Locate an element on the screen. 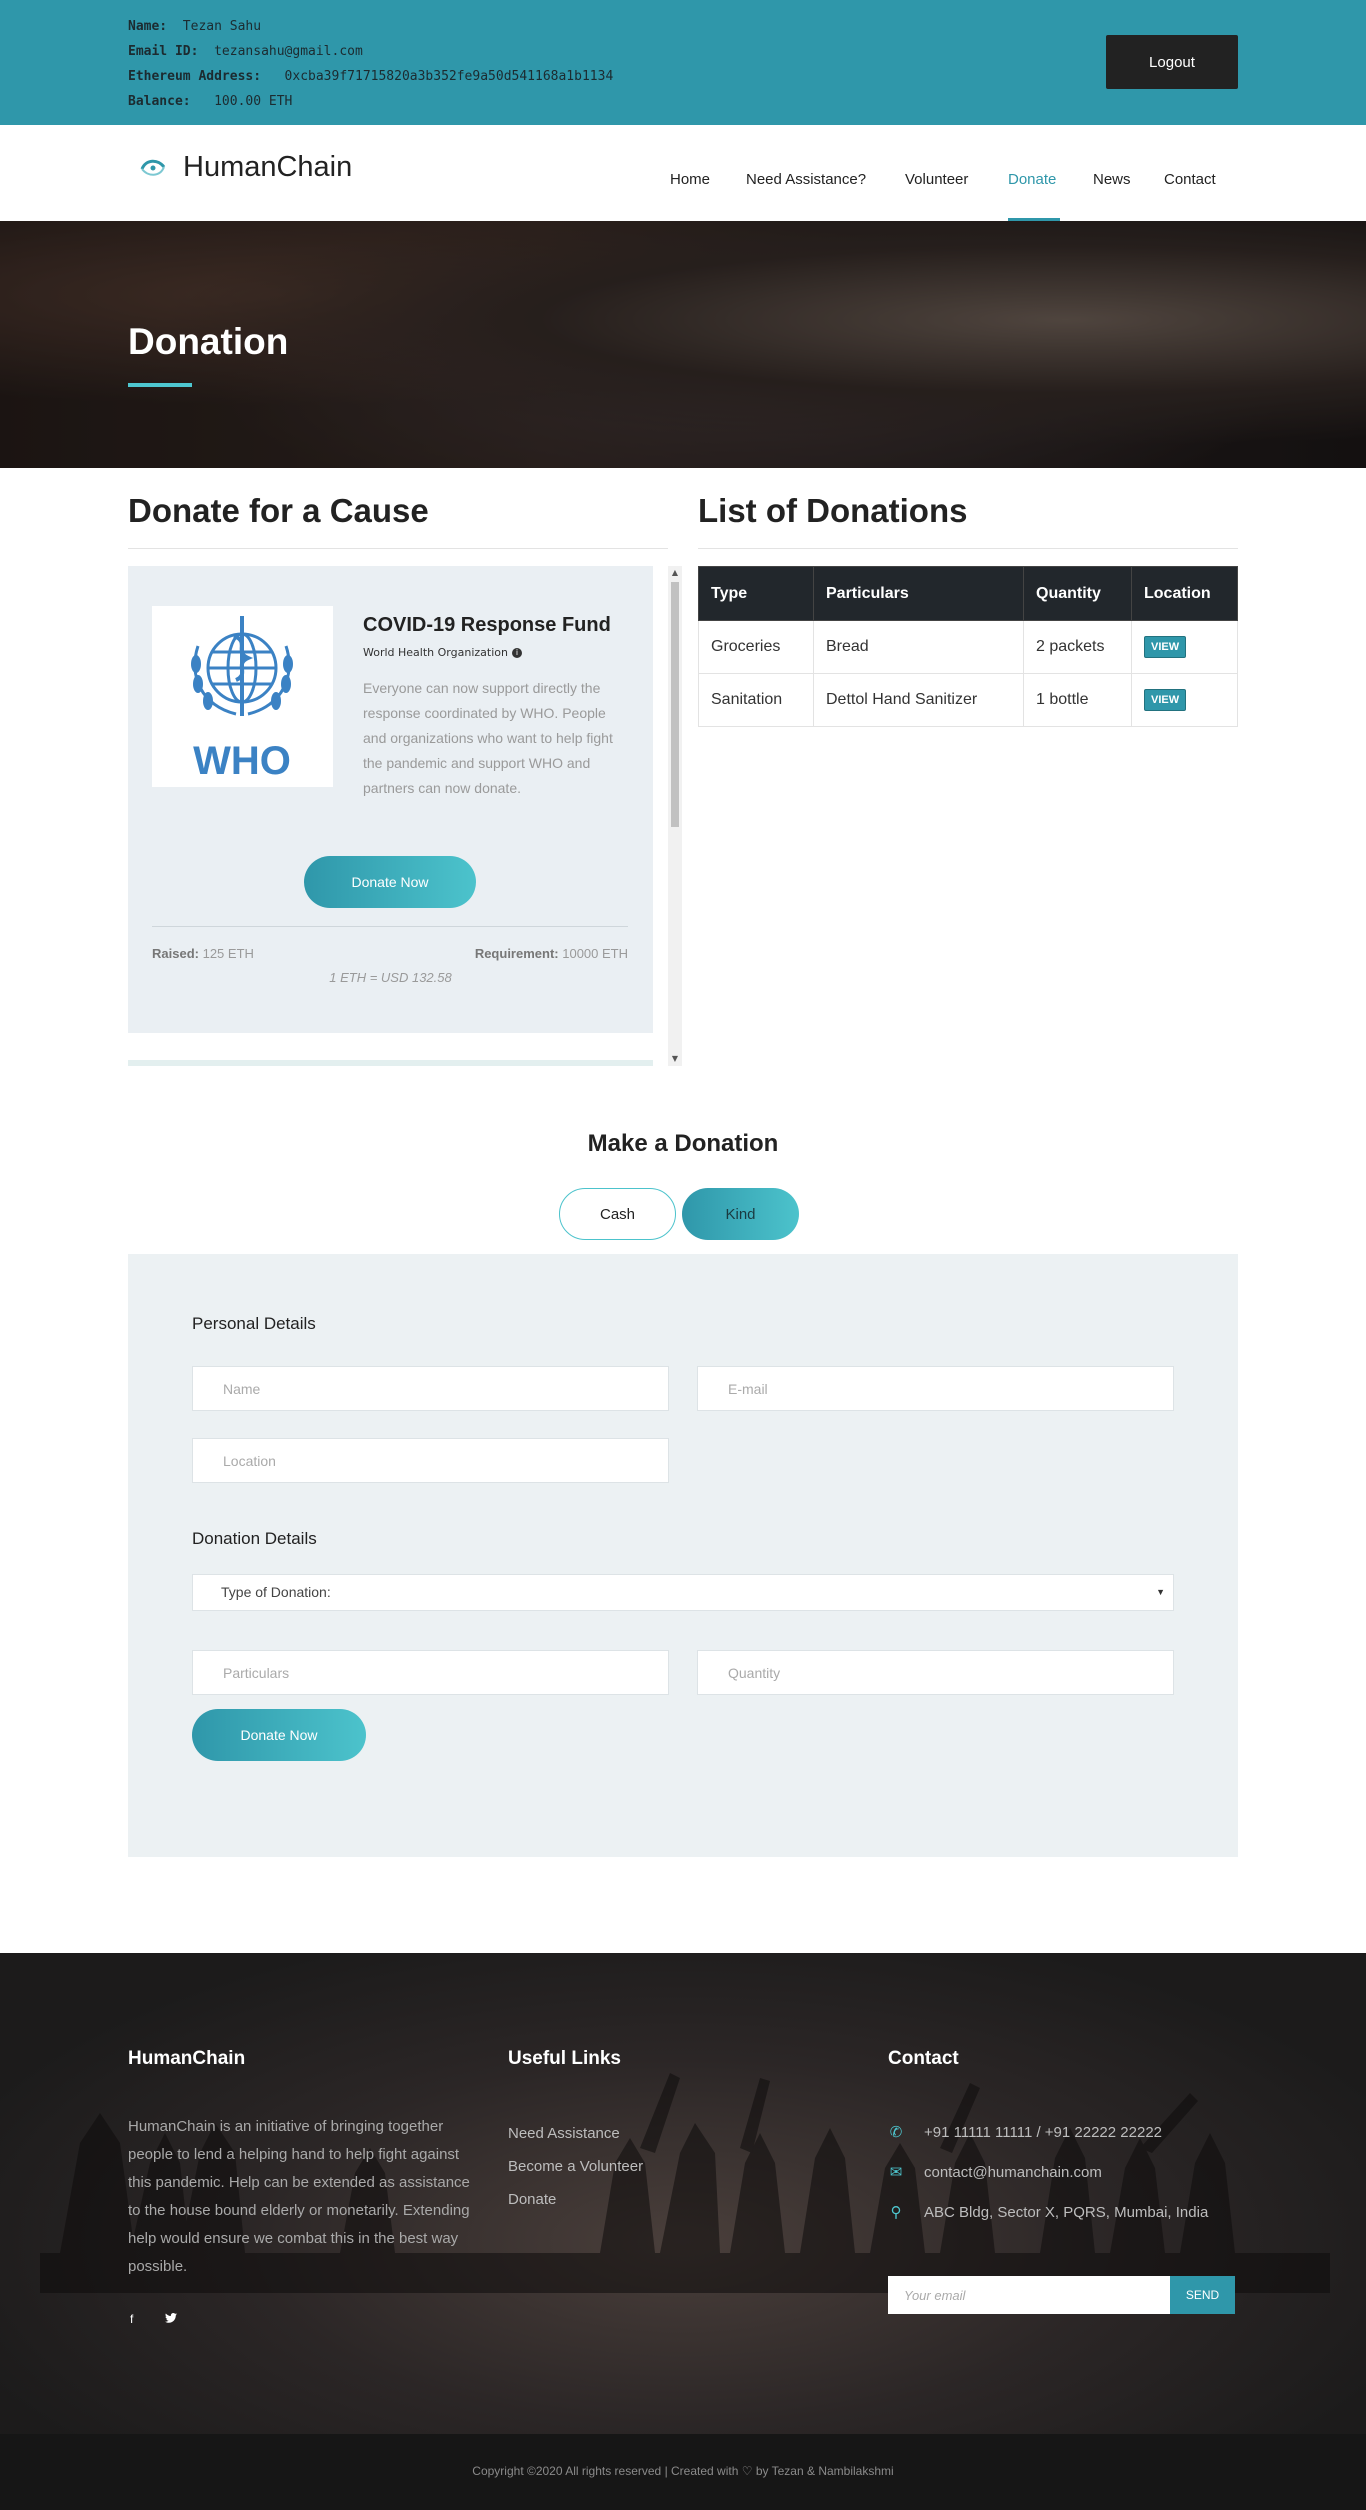 The width and height of the screenshot is (1366, 2510). balance-label: Balance: is located at coordinates (159, 101).